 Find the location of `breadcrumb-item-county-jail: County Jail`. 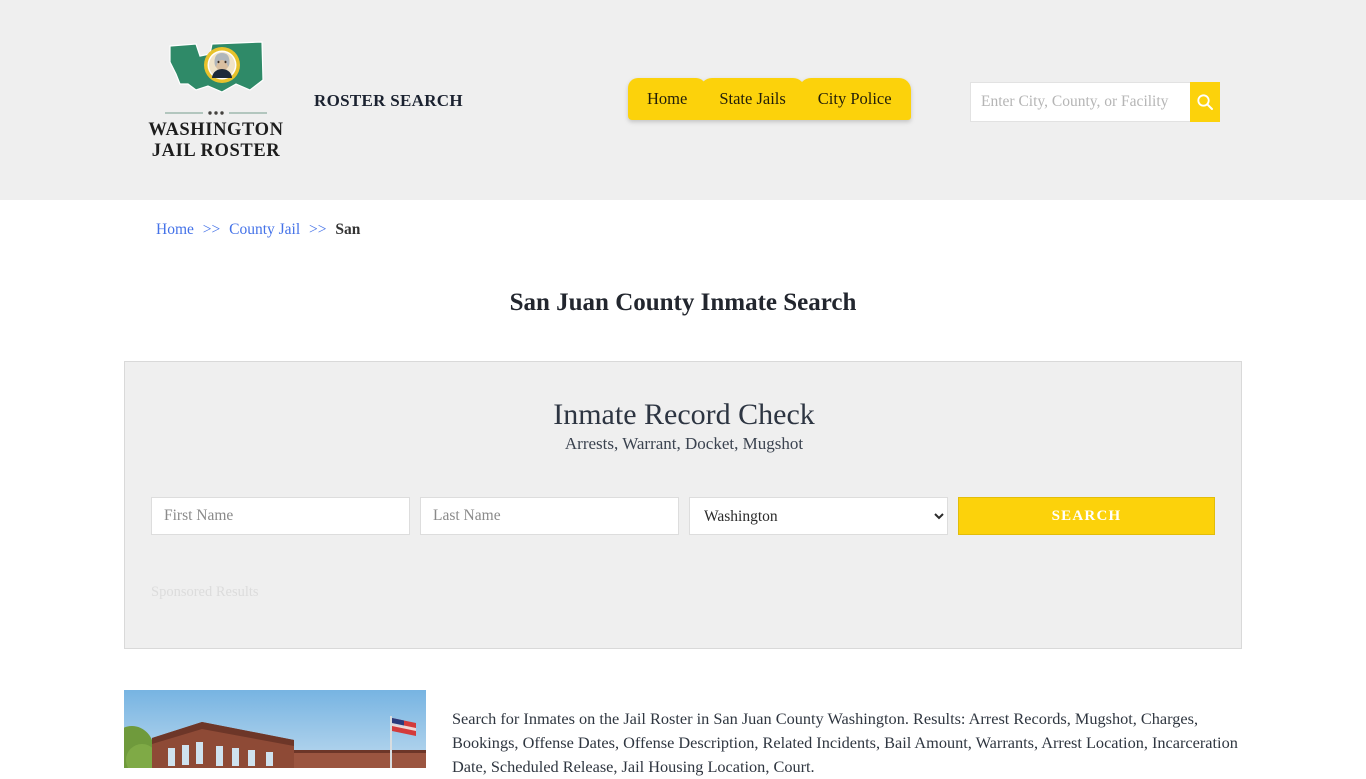

breadcrumb-item-county-jail: County Jail is located at coordinates (264, 229).